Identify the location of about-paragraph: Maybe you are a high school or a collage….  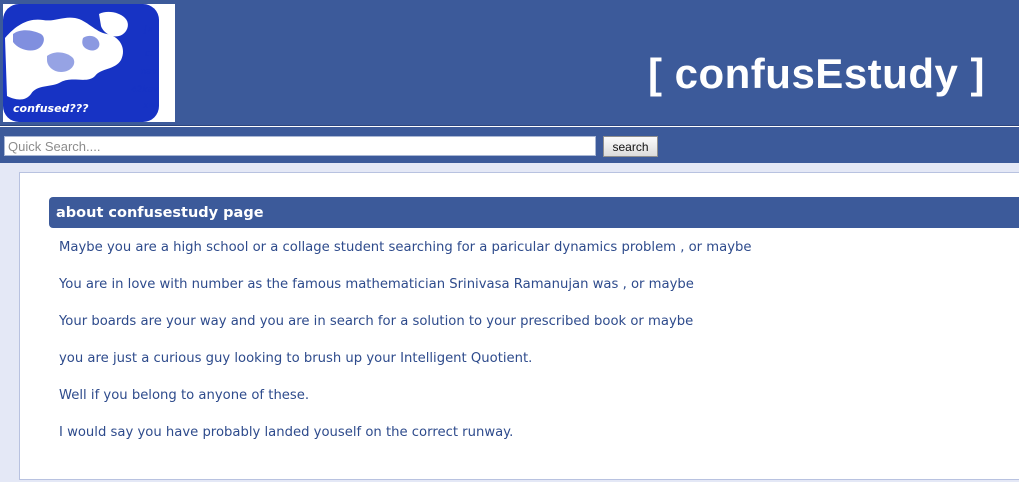
(405, 247).